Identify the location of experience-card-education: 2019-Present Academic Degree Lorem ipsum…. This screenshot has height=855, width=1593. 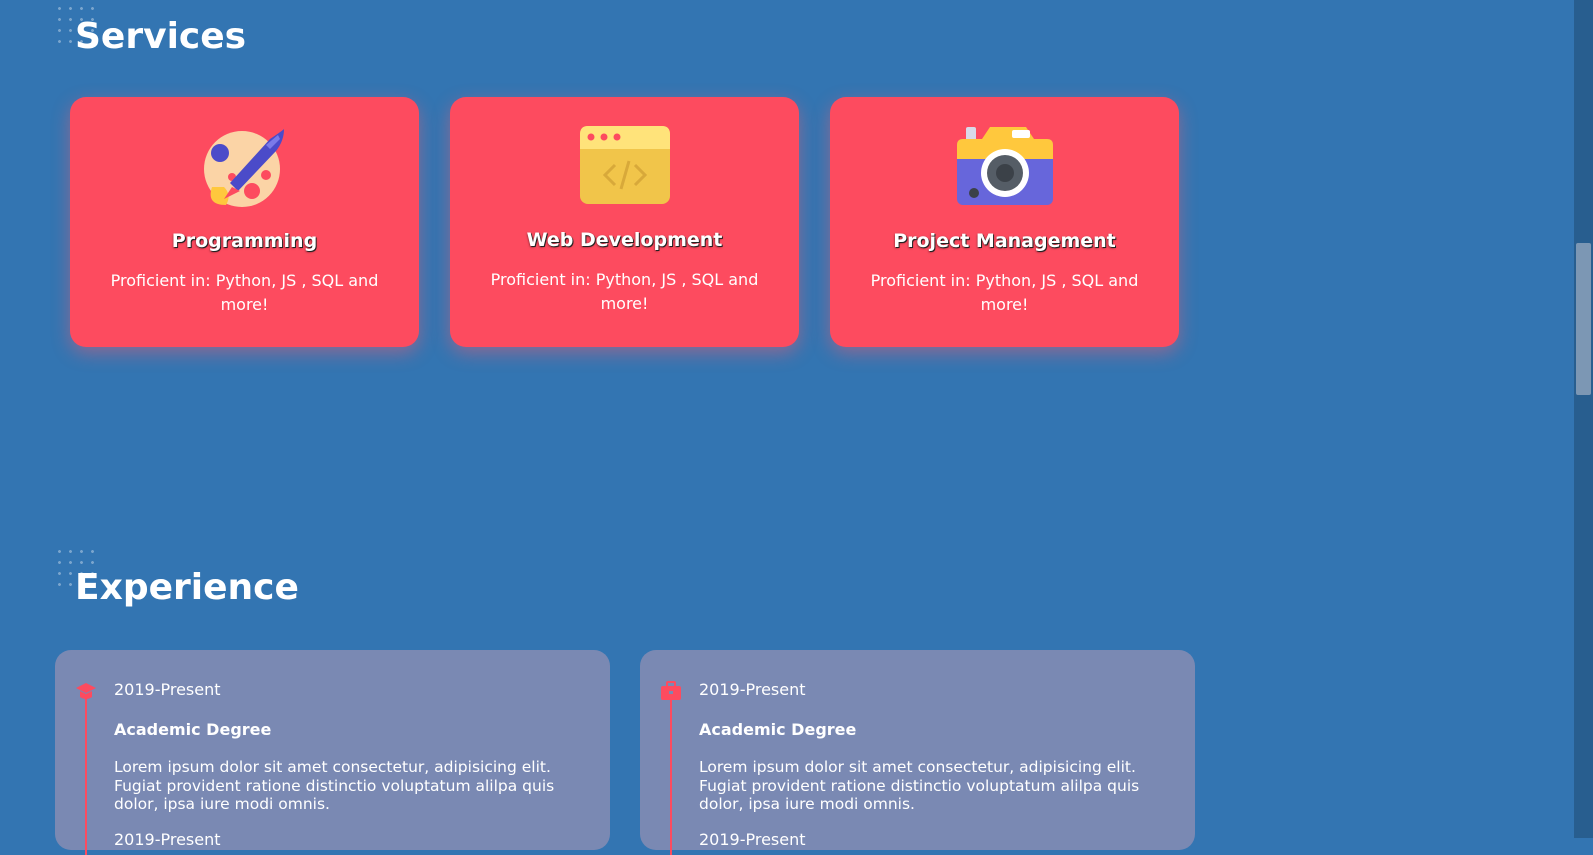
(332, 752).